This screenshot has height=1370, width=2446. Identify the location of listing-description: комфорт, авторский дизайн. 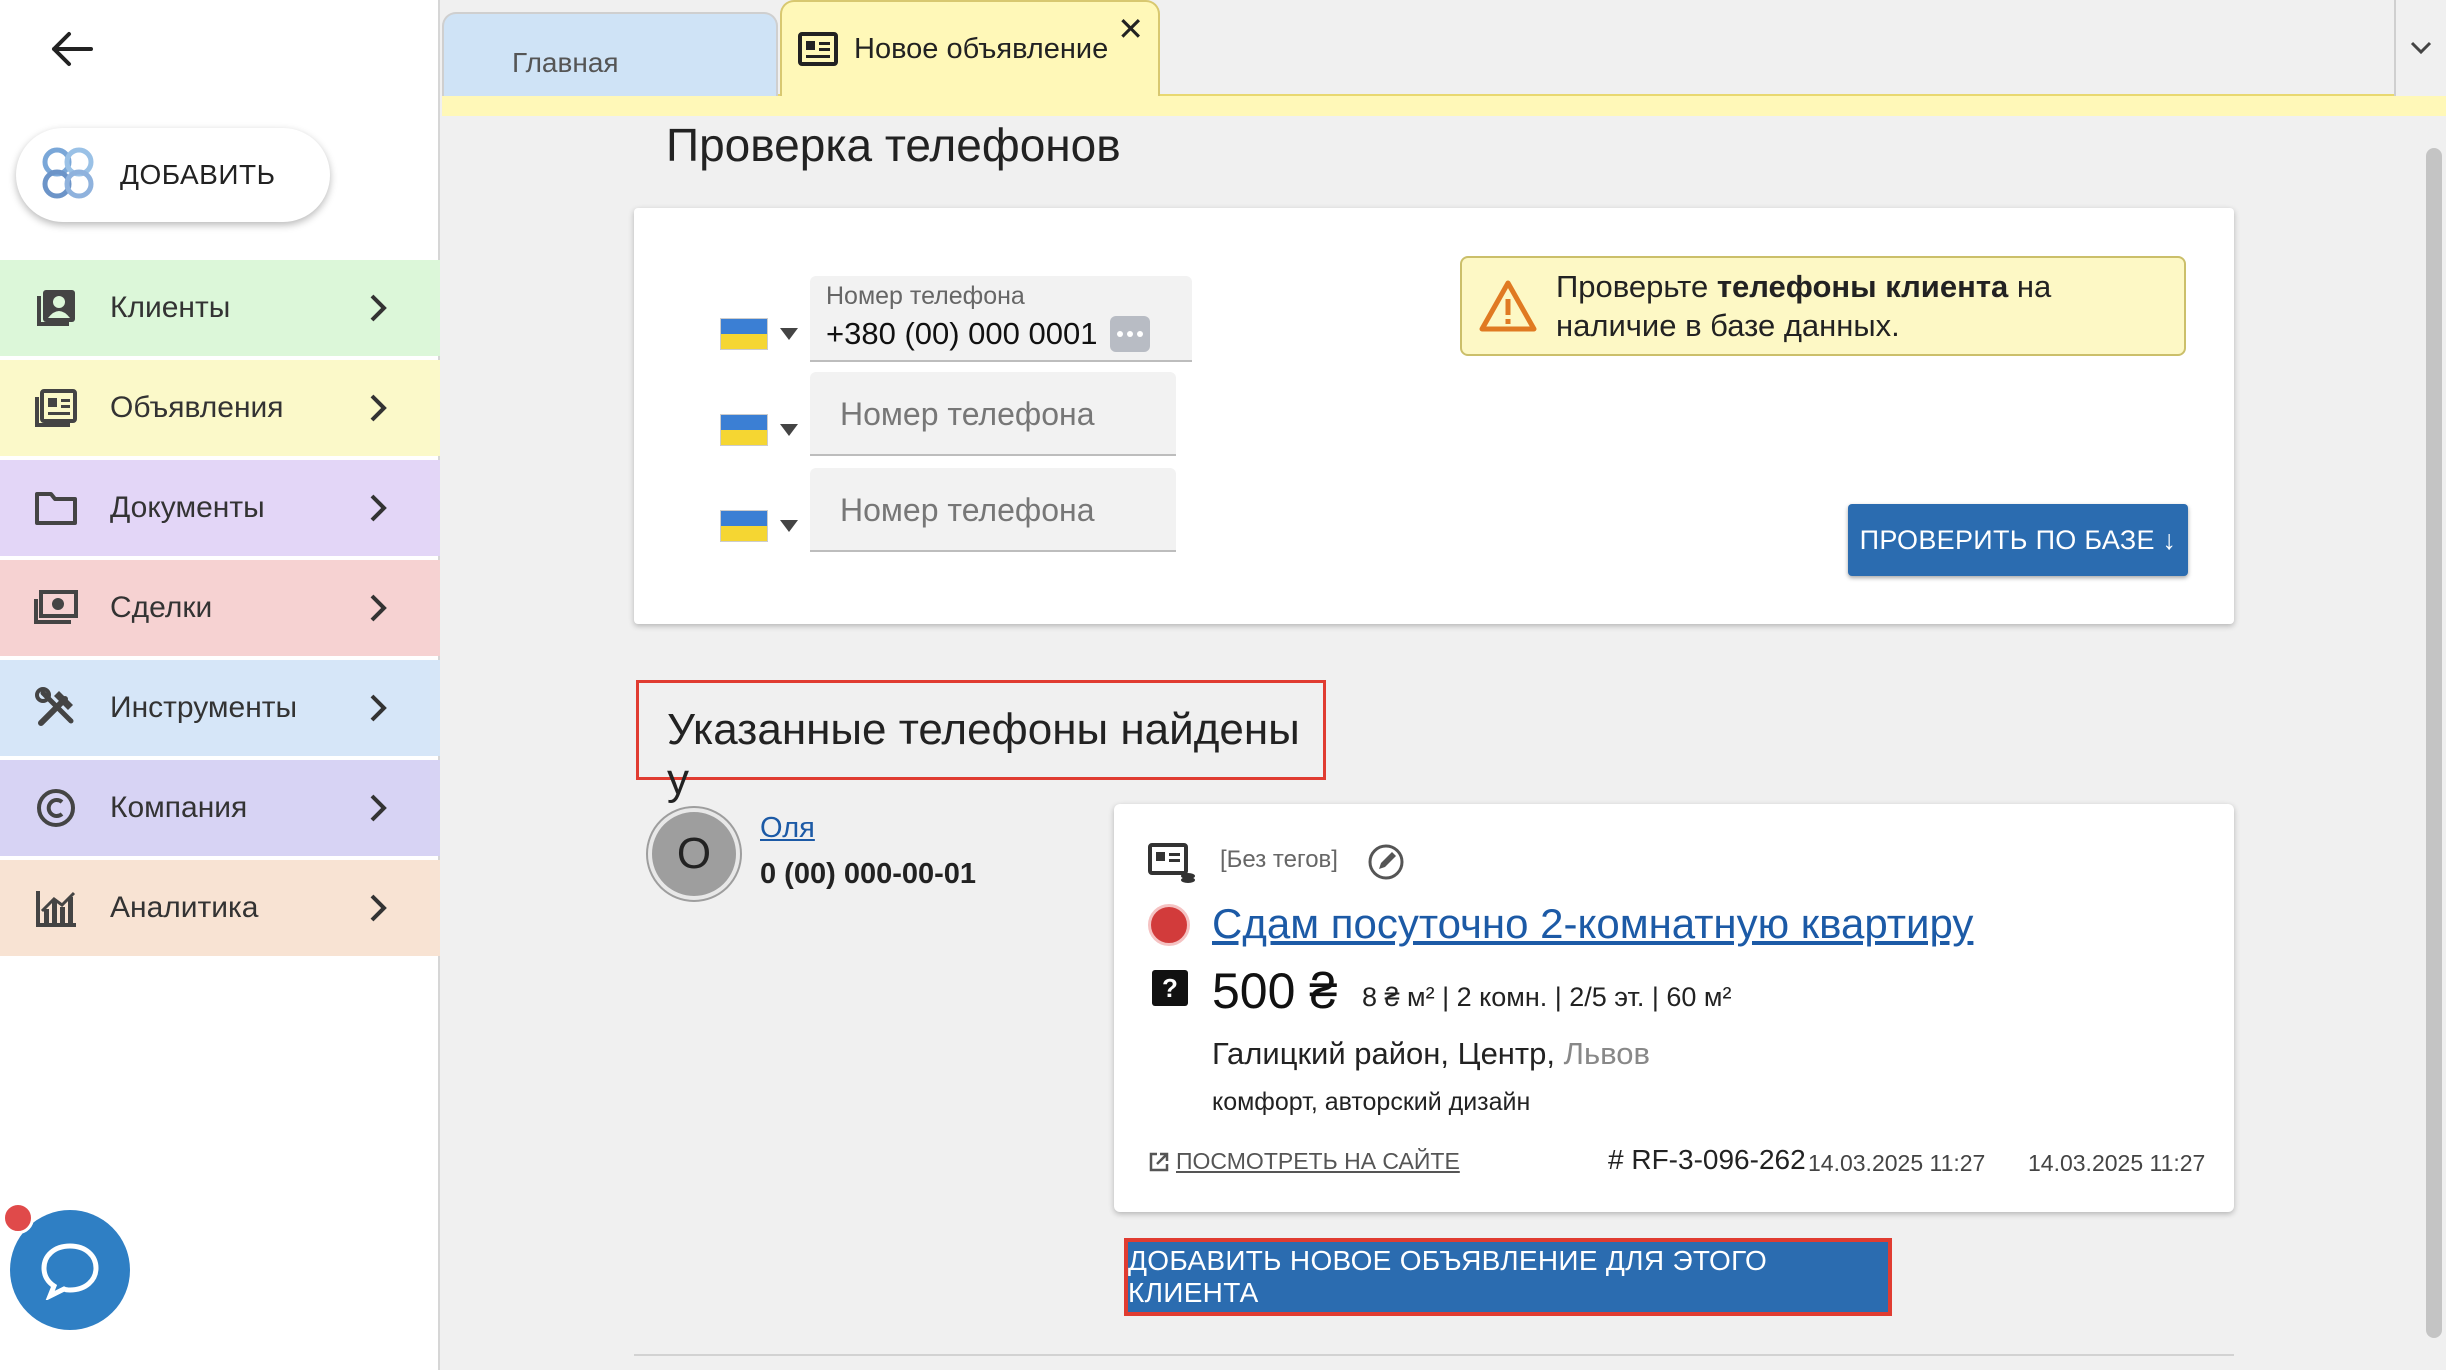
(1371, 1102).